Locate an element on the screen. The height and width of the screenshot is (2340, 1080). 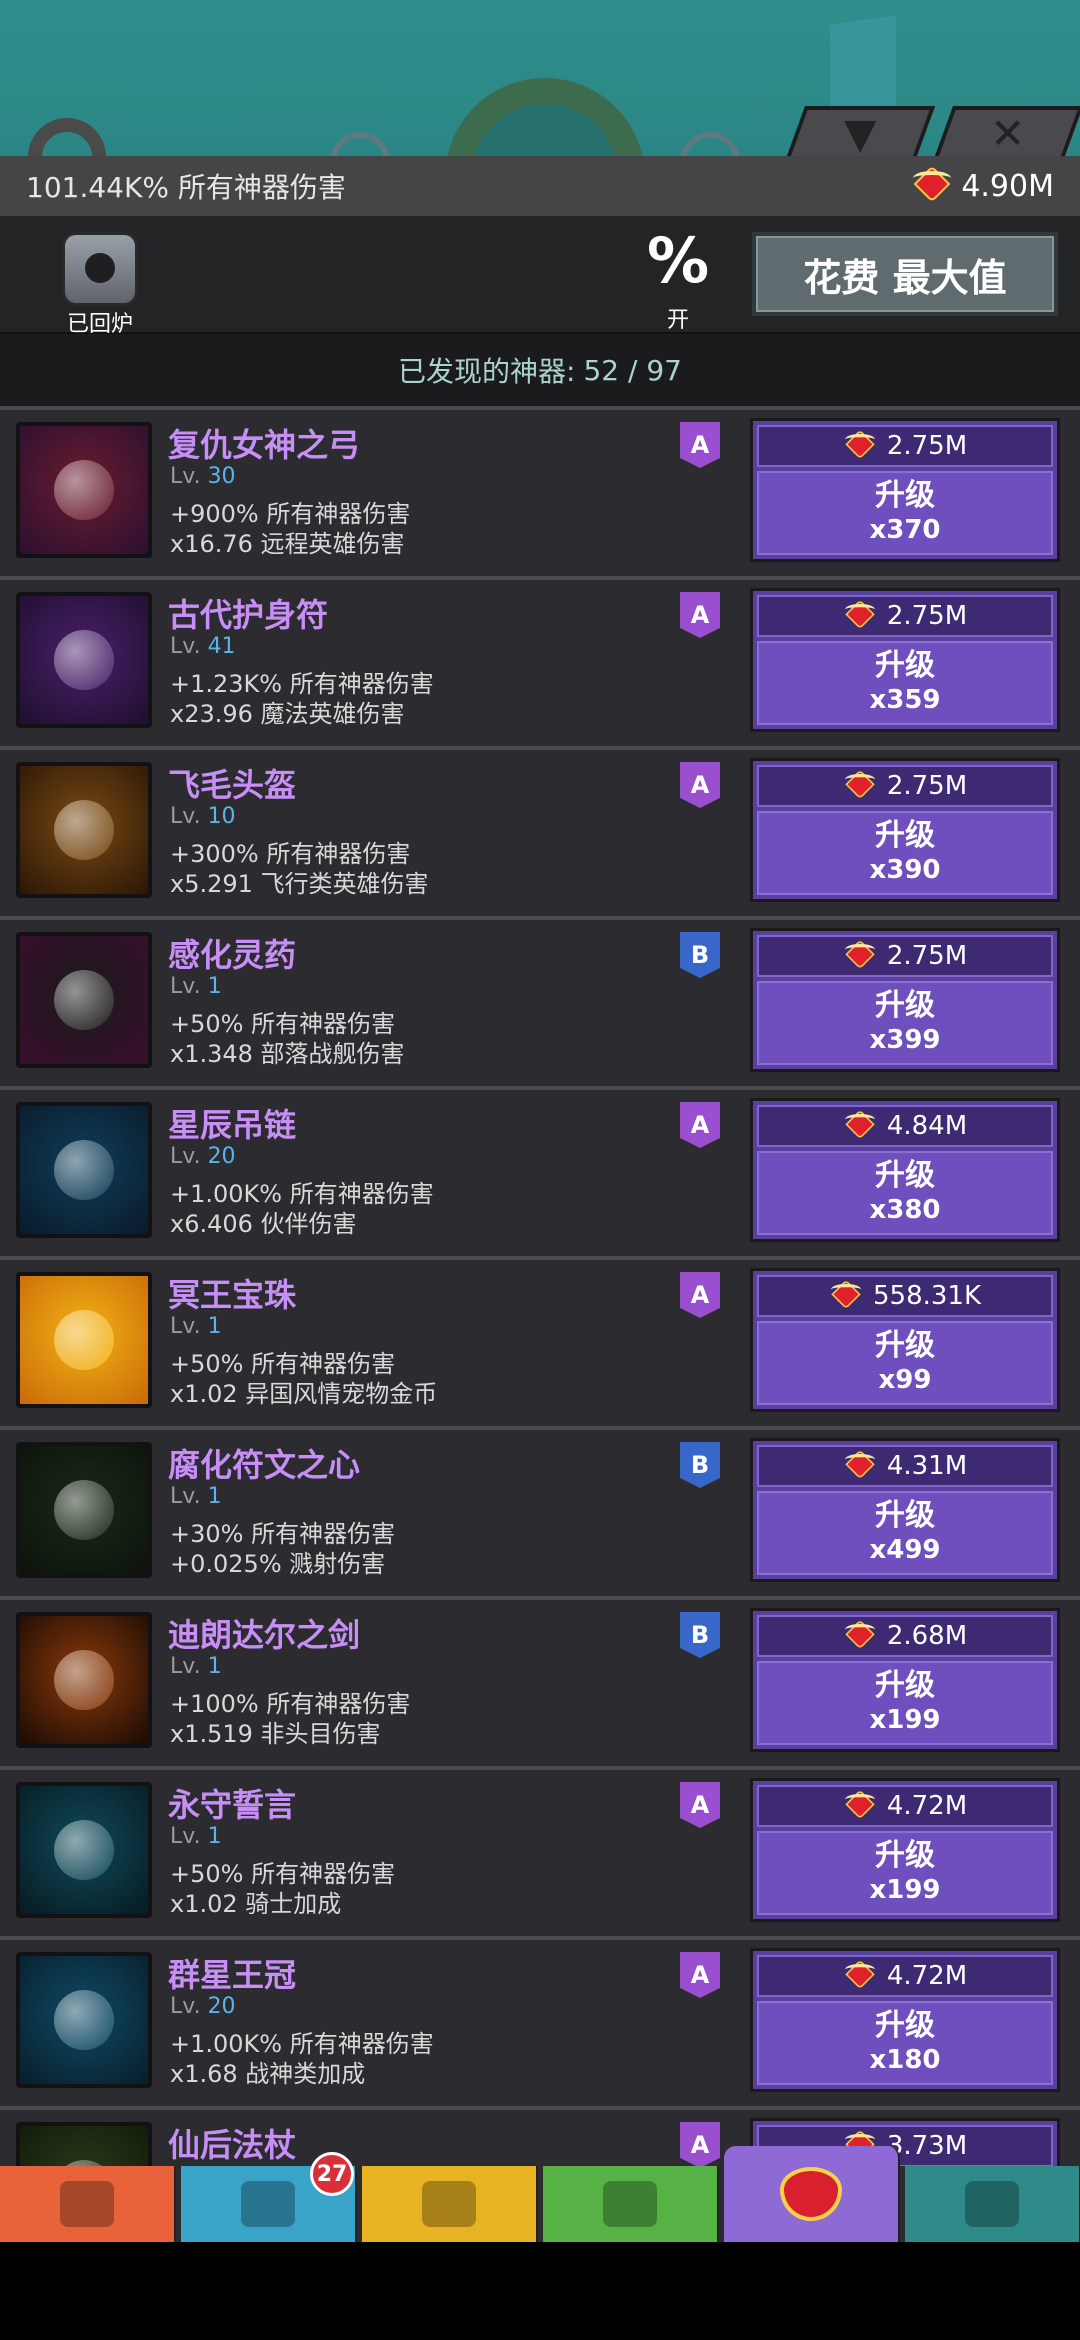
upgrade-button: 4.31M 升级 x499 is located at coordinates (905, 1510).